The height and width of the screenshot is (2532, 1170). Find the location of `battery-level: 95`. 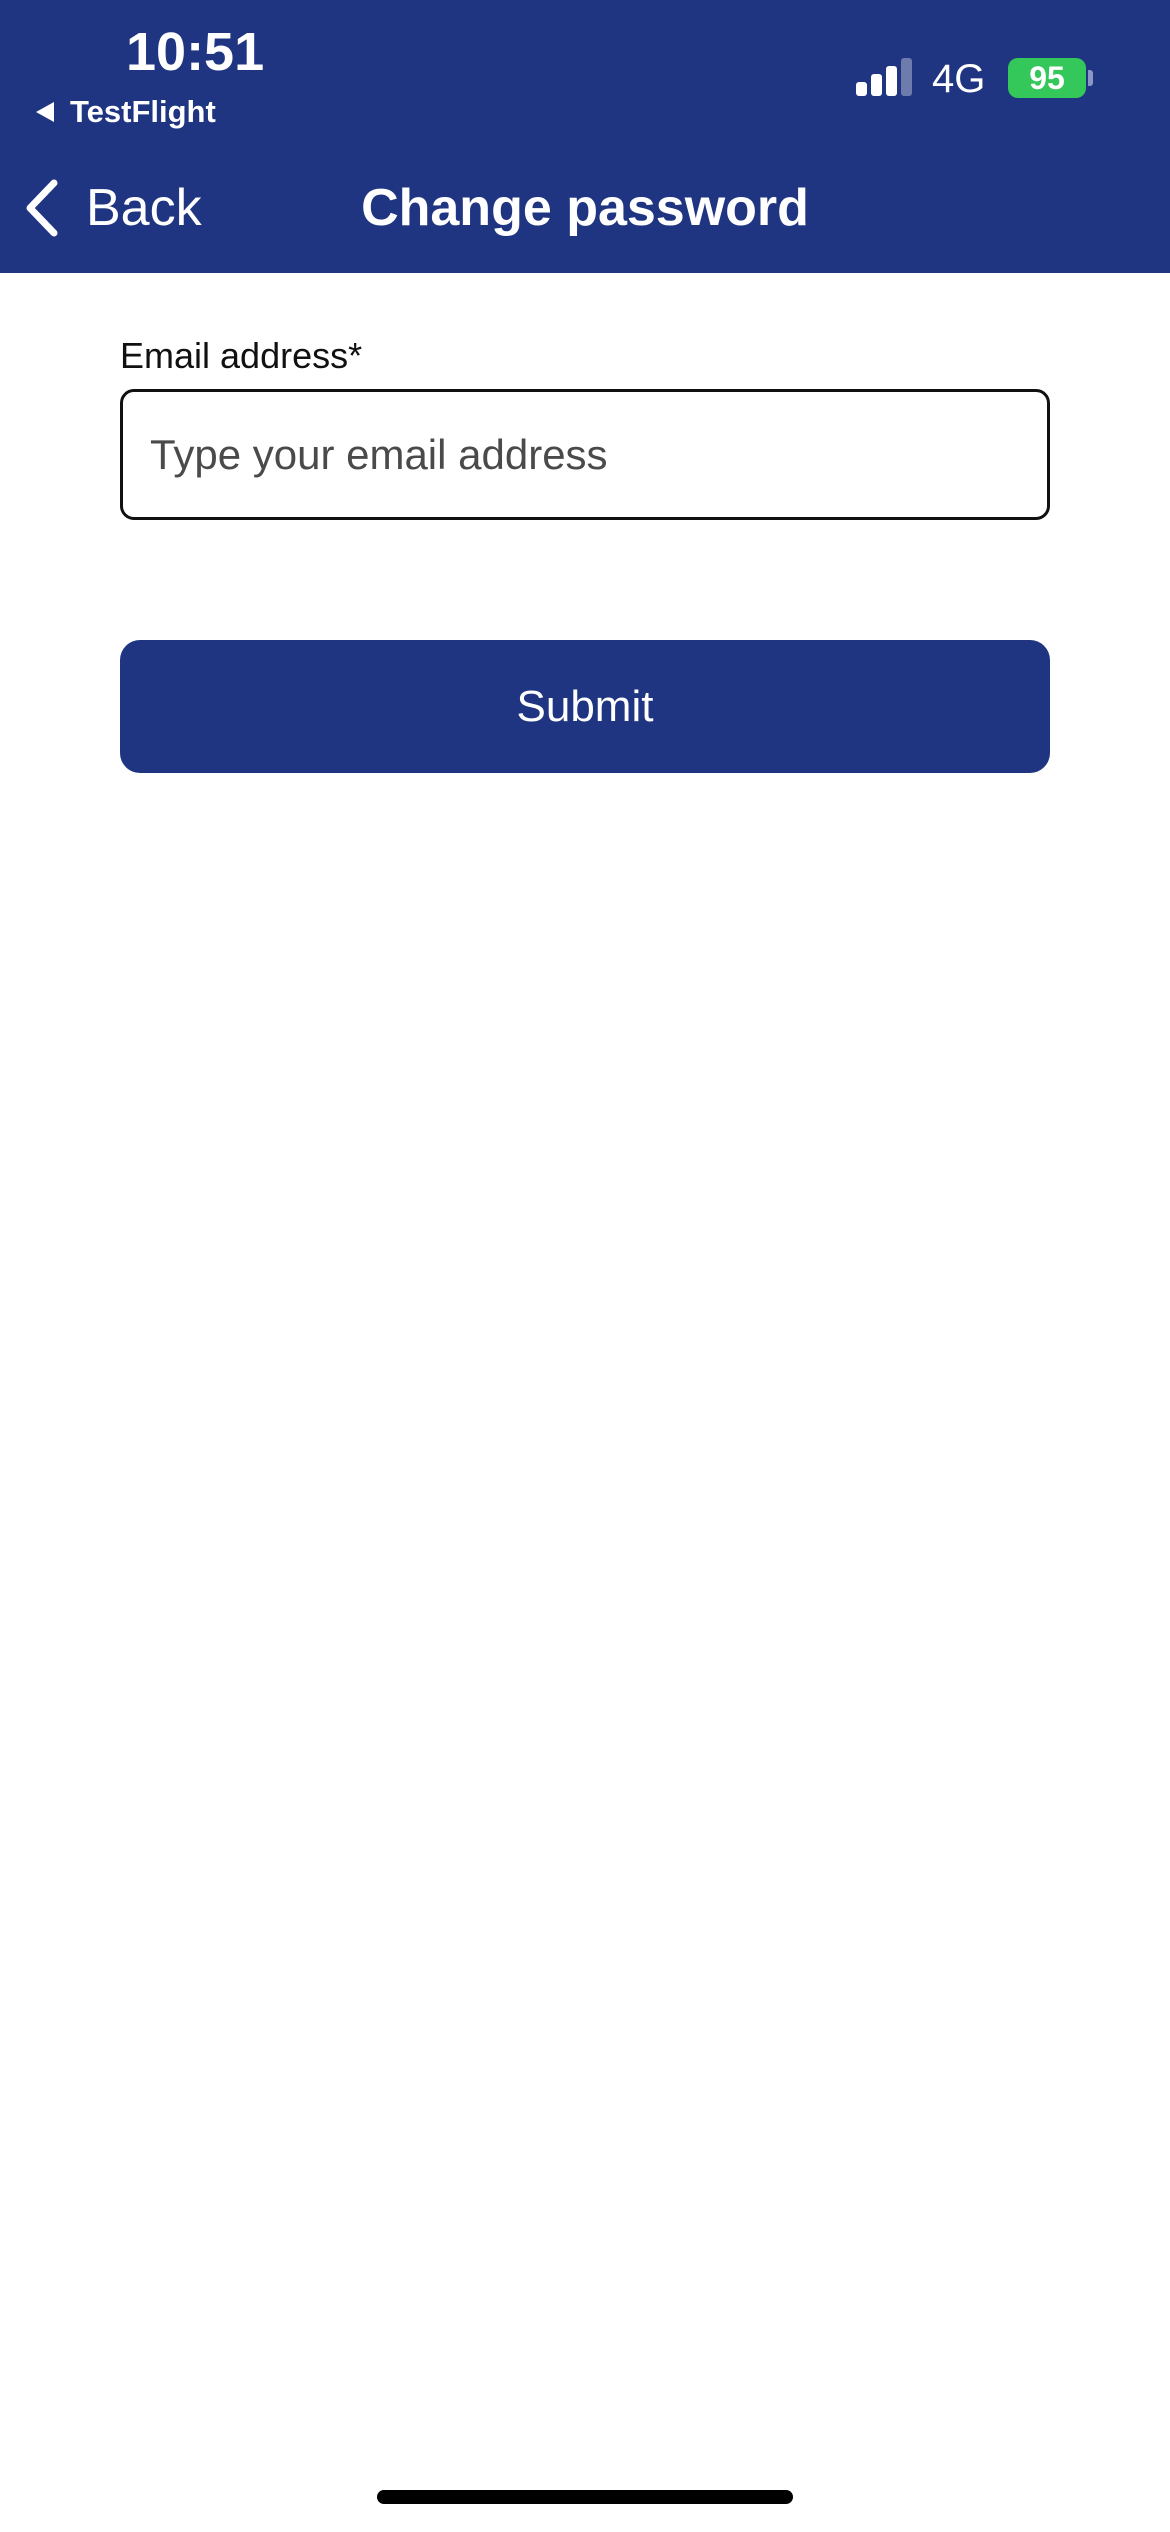

battery-level: 95 is located at coordinates (1047, 78).